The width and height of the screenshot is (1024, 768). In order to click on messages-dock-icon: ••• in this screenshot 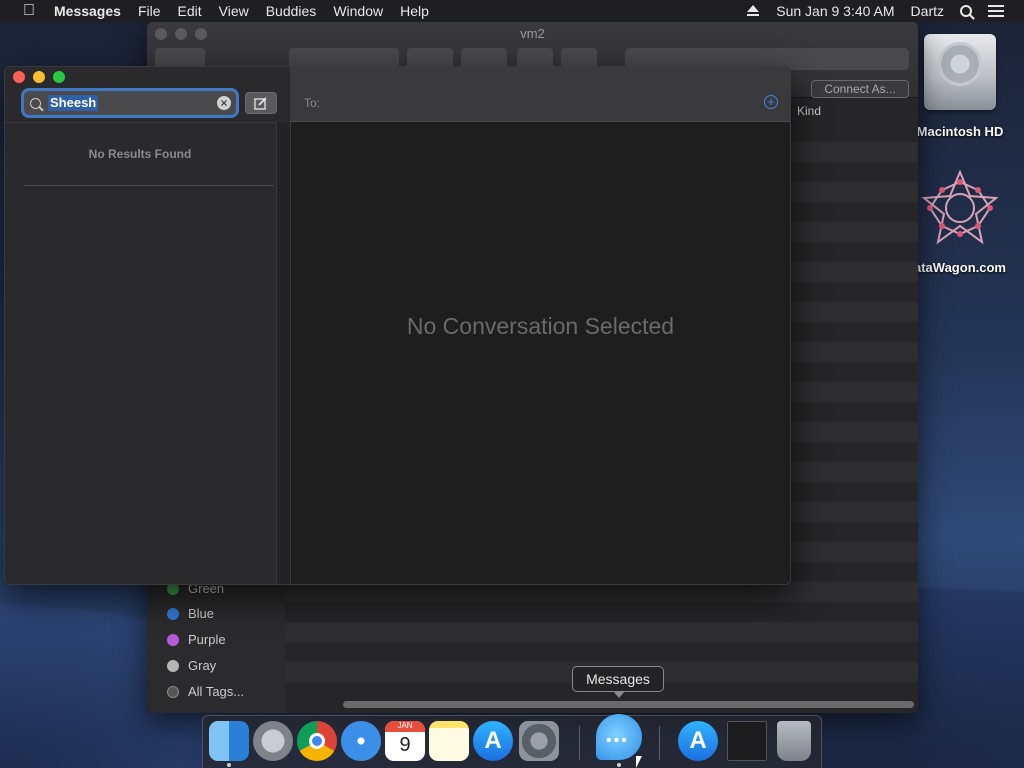, I will do `click(619, 737)`.